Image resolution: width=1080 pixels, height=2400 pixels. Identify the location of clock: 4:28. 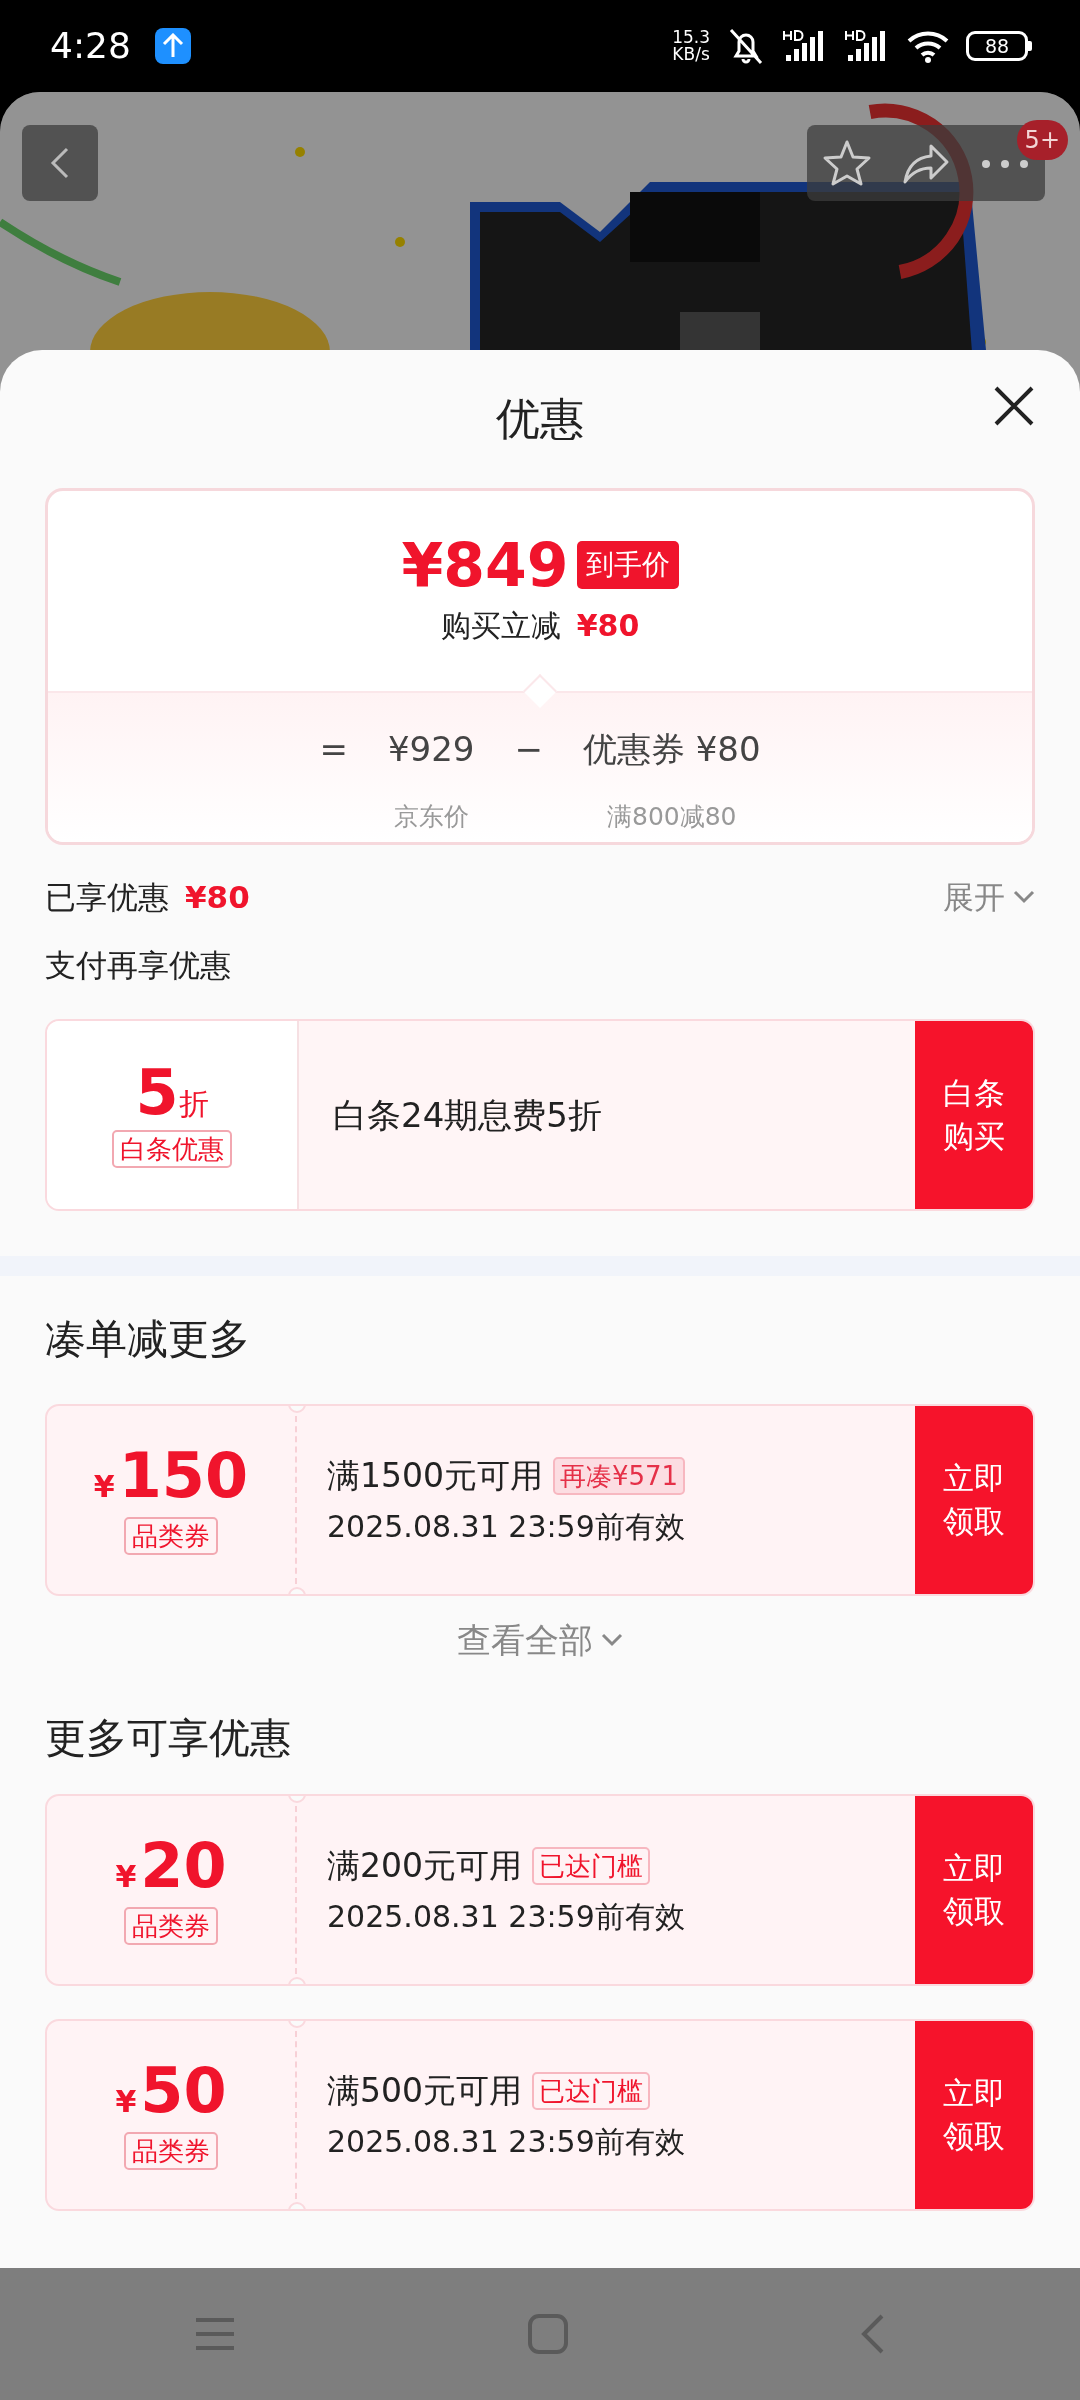
(90, 46).